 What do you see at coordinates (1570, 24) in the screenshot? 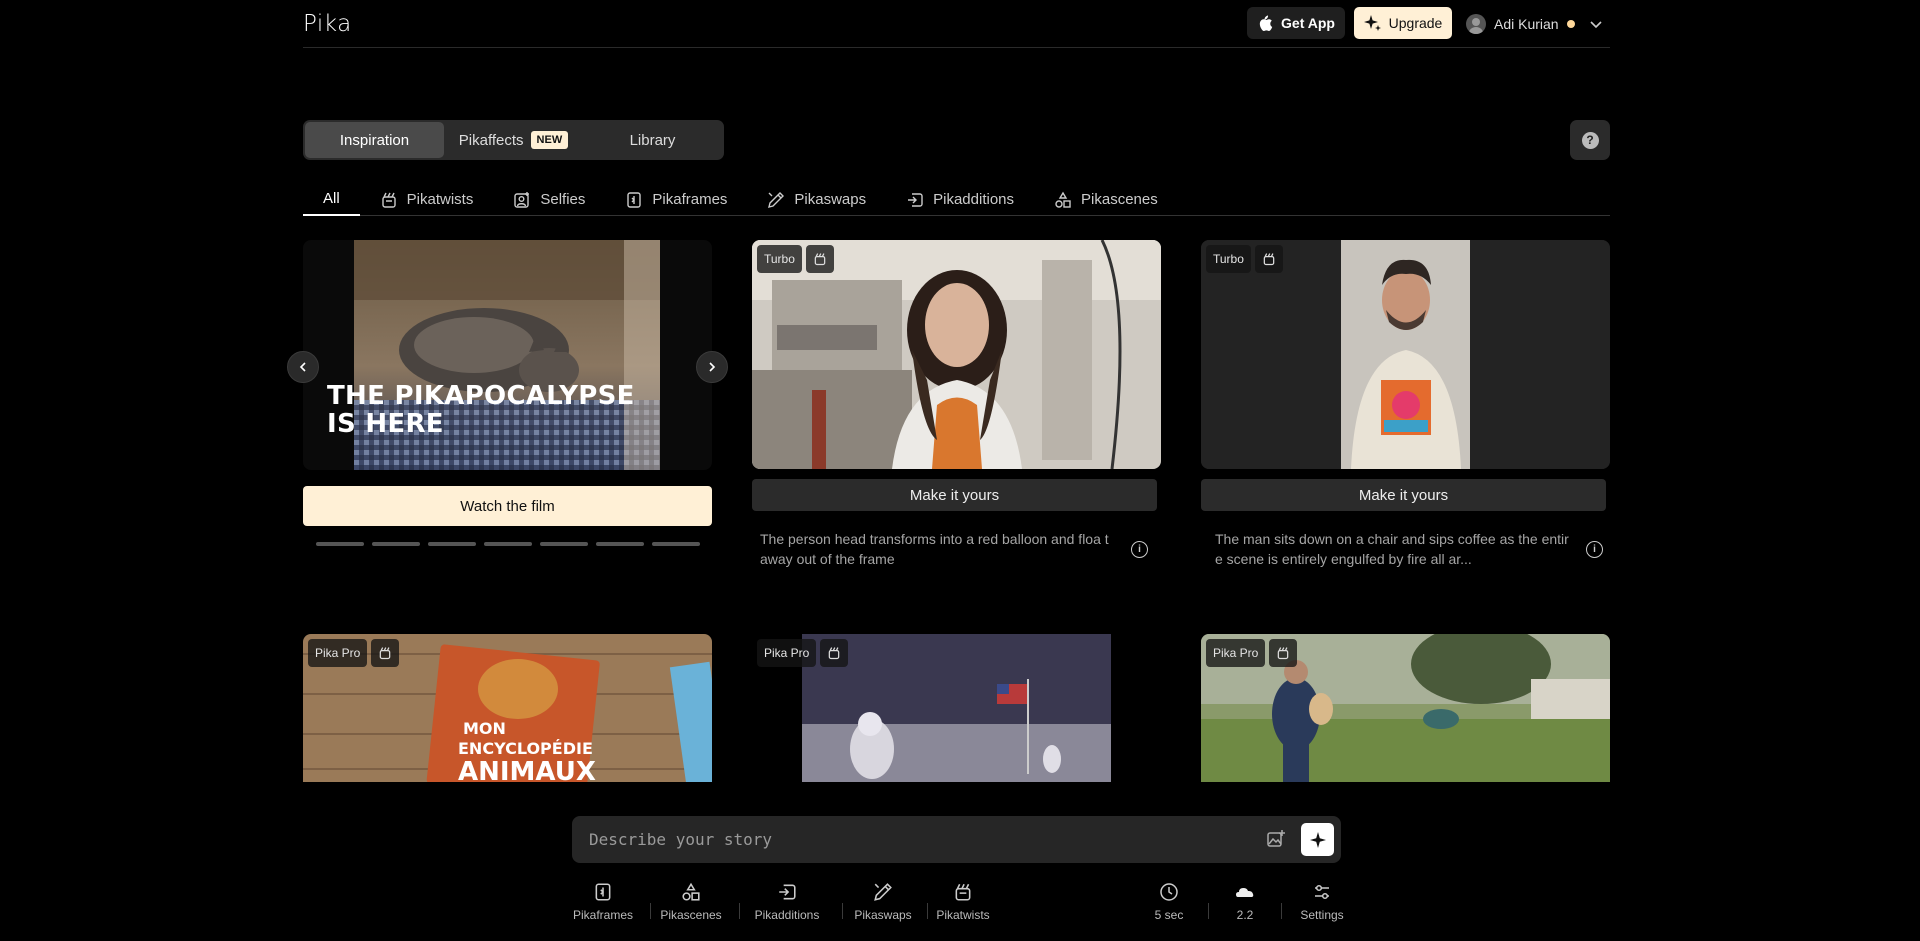
I see `status-dot` at bounding box center [1570, 24].